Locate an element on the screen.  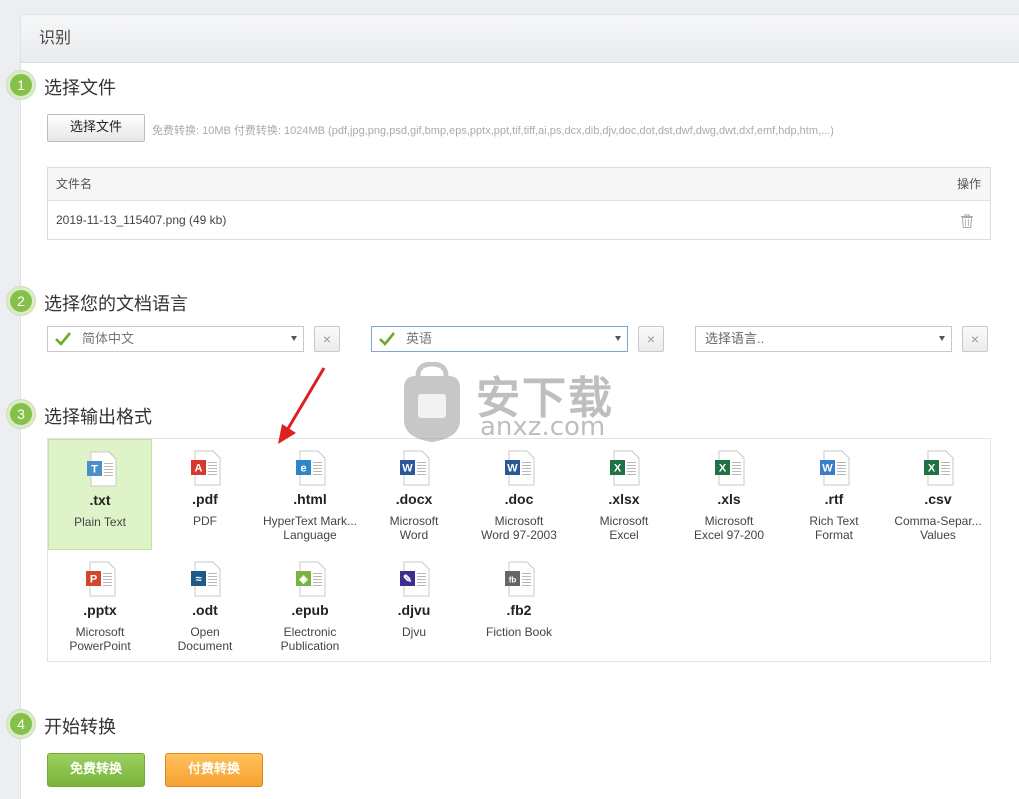
format-extension: .xls is located at coordinates (729, 499).